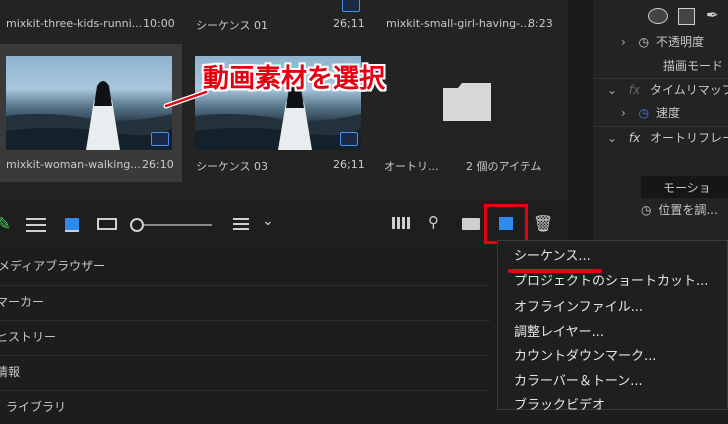 This screenshot has width=728, height=424. What do you see at coordinates (689, 138) in the screenshot?
I see `auto-reframe-label: オートリフレー` at bounding box center [689, 138].